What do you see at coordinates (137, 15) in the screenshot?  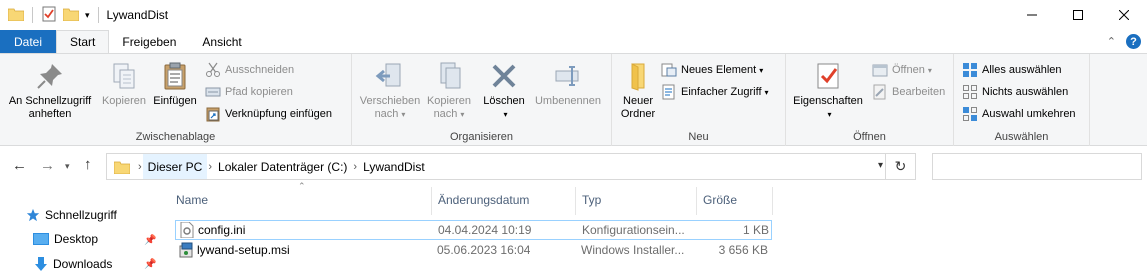 I see `window-title: LywandDist` at bounding box center [137, 15].